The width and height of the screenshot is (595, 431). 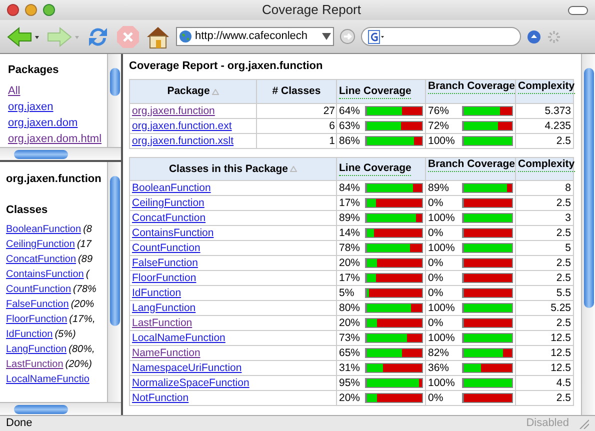 What do you see at coordinates (350, 233) in the screenshot?
I see `coverage-percent: 14%` at bounding box center [350, 233].